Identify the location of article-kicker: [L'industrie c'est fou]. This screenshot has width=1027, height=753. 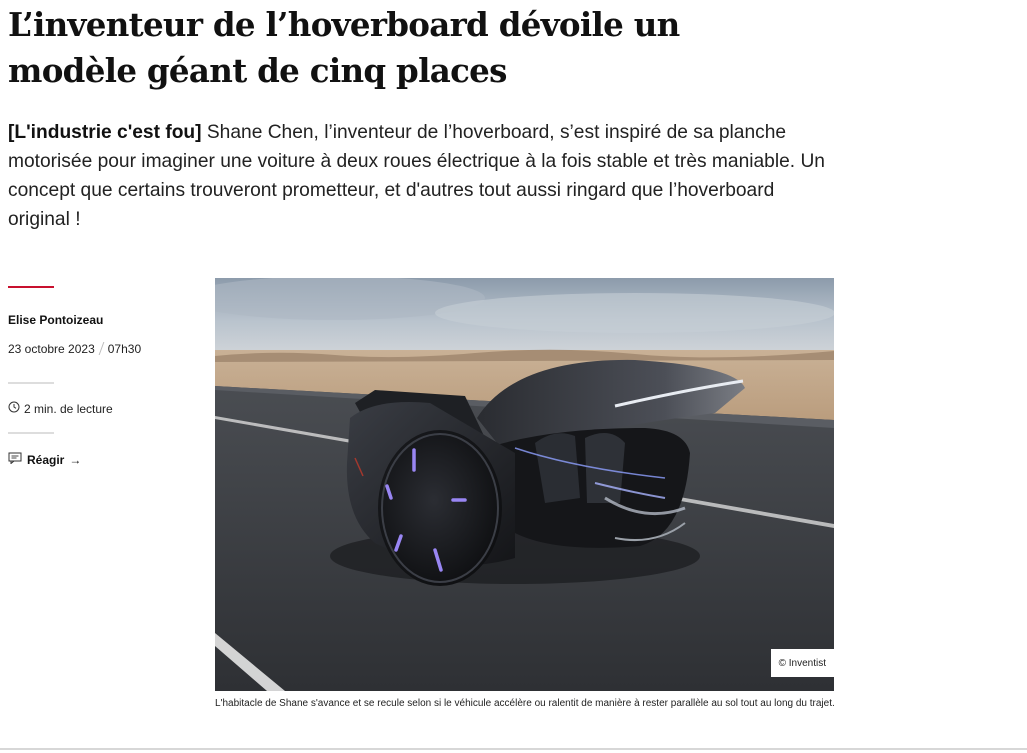
(105, 132).